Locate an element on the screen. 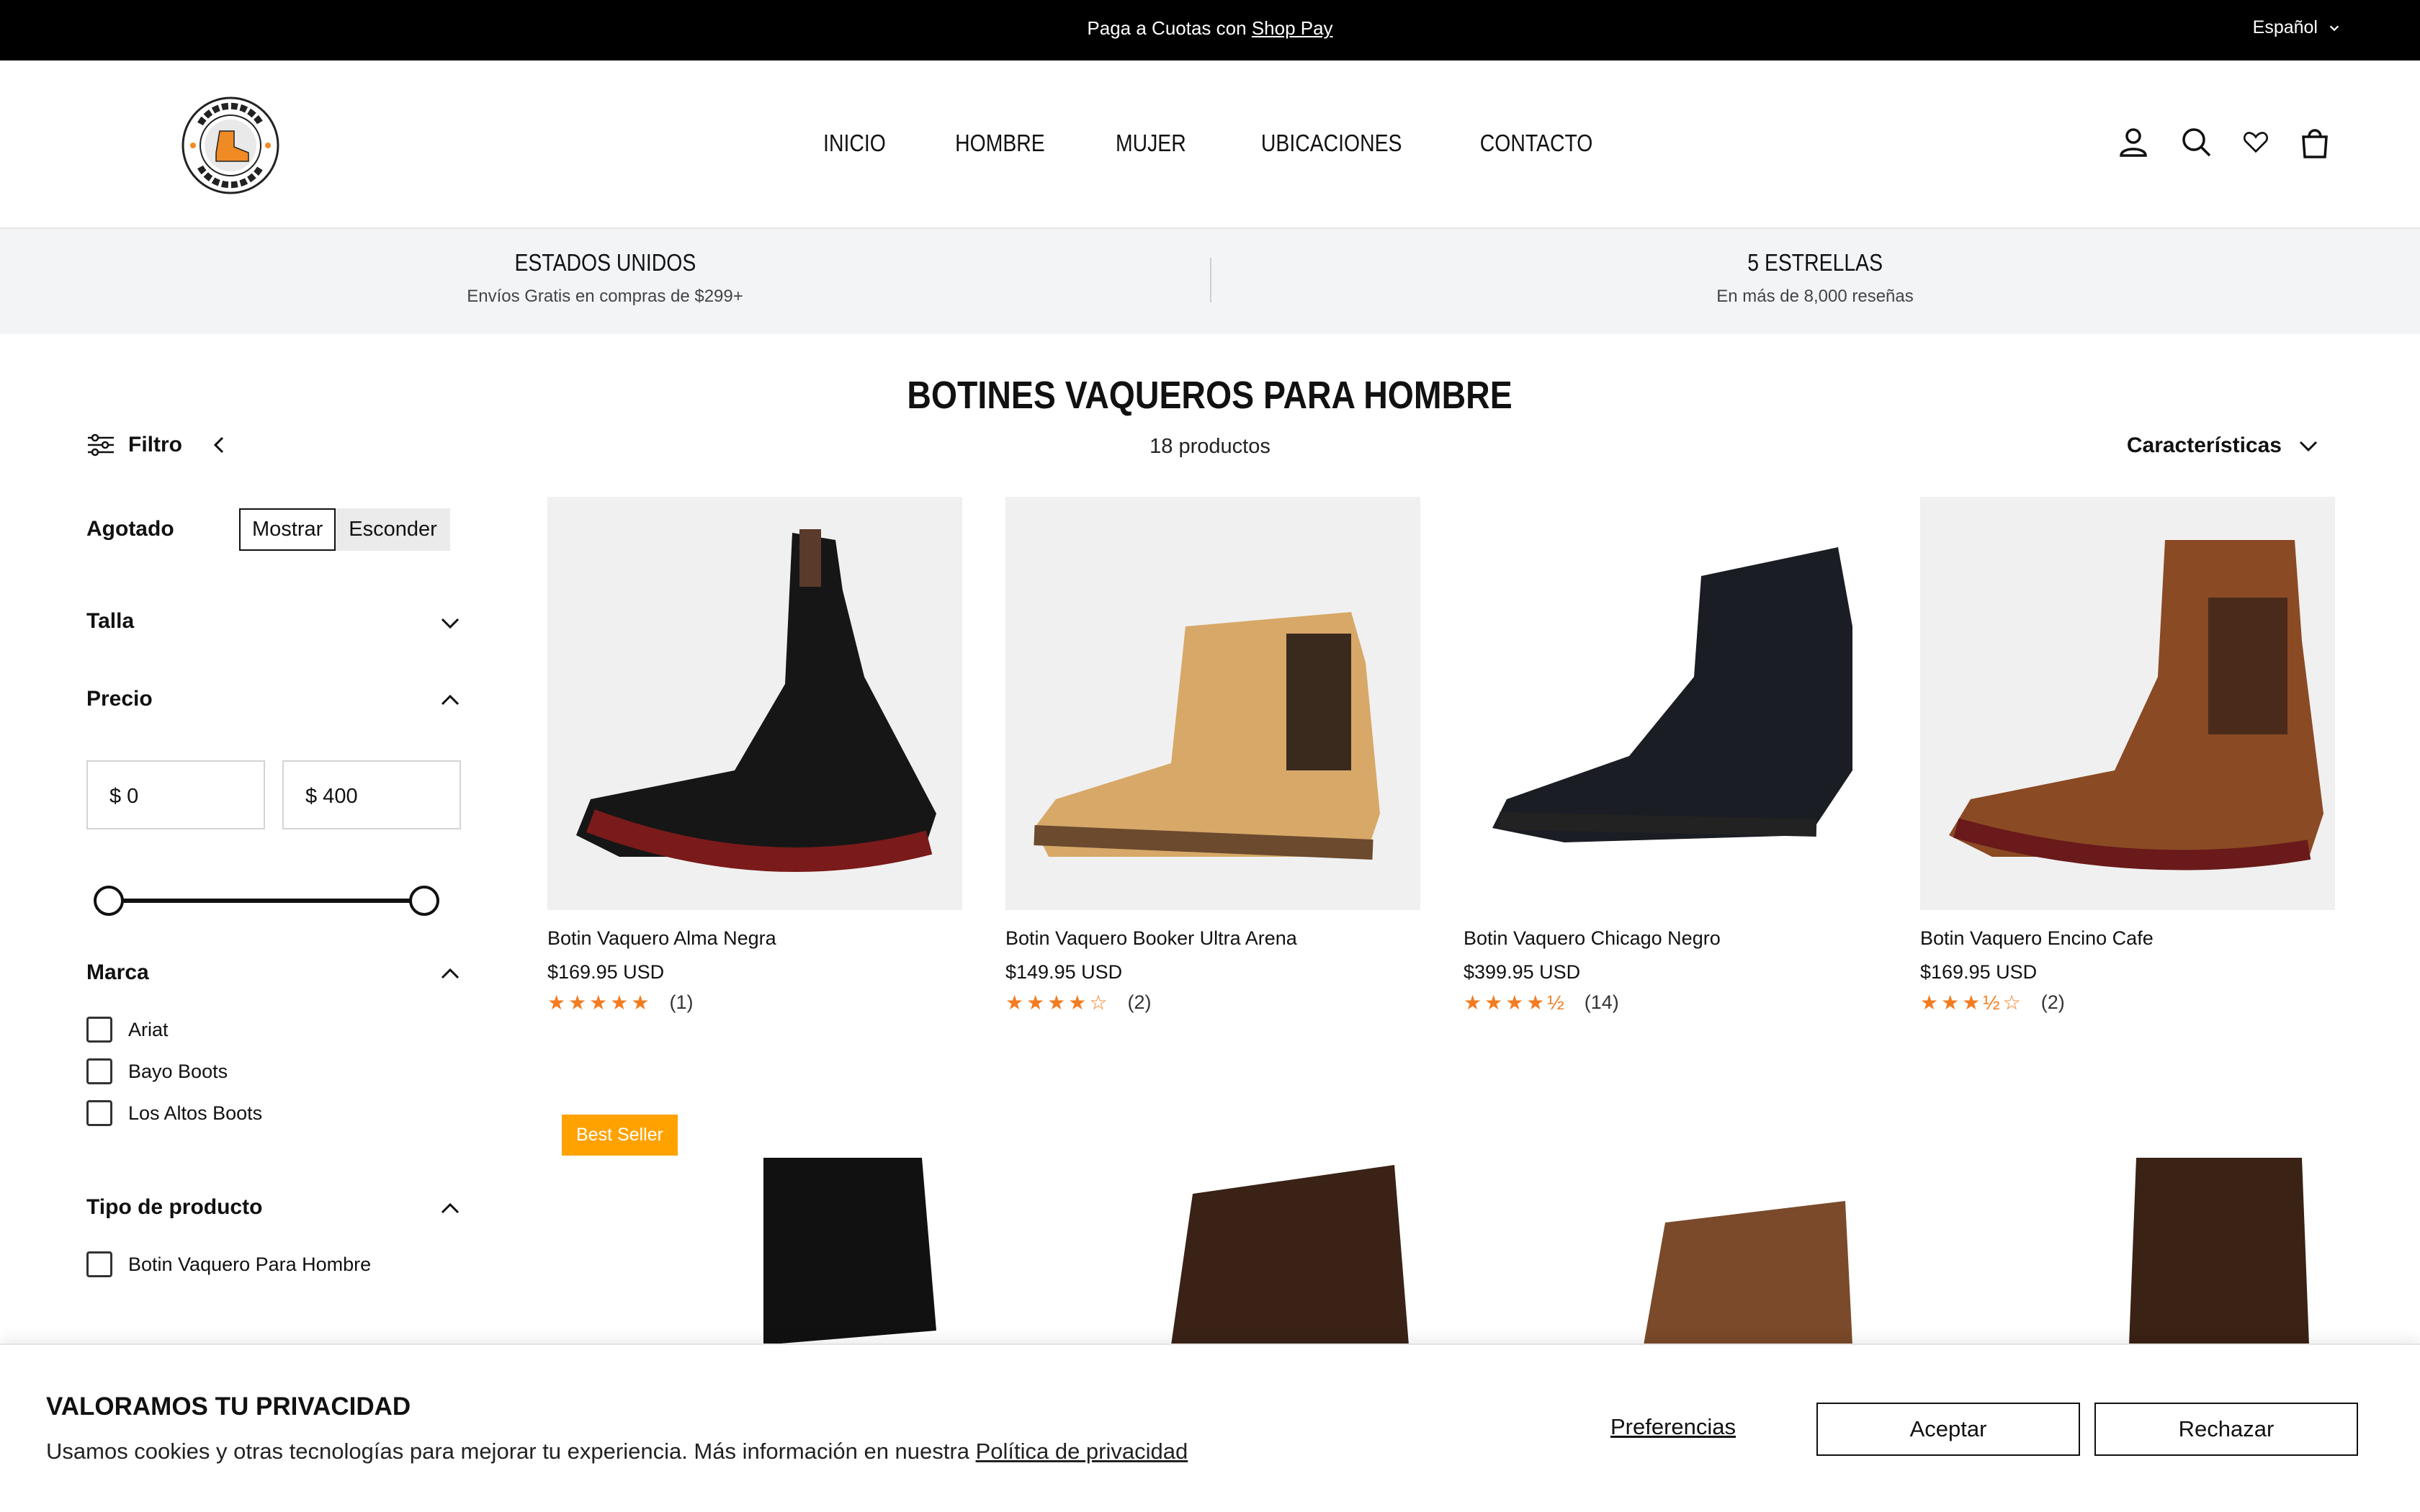 The image size is (2420, 1512). product-rating: ★★★½☆ (2) is located at coordinates (2127, 1002).